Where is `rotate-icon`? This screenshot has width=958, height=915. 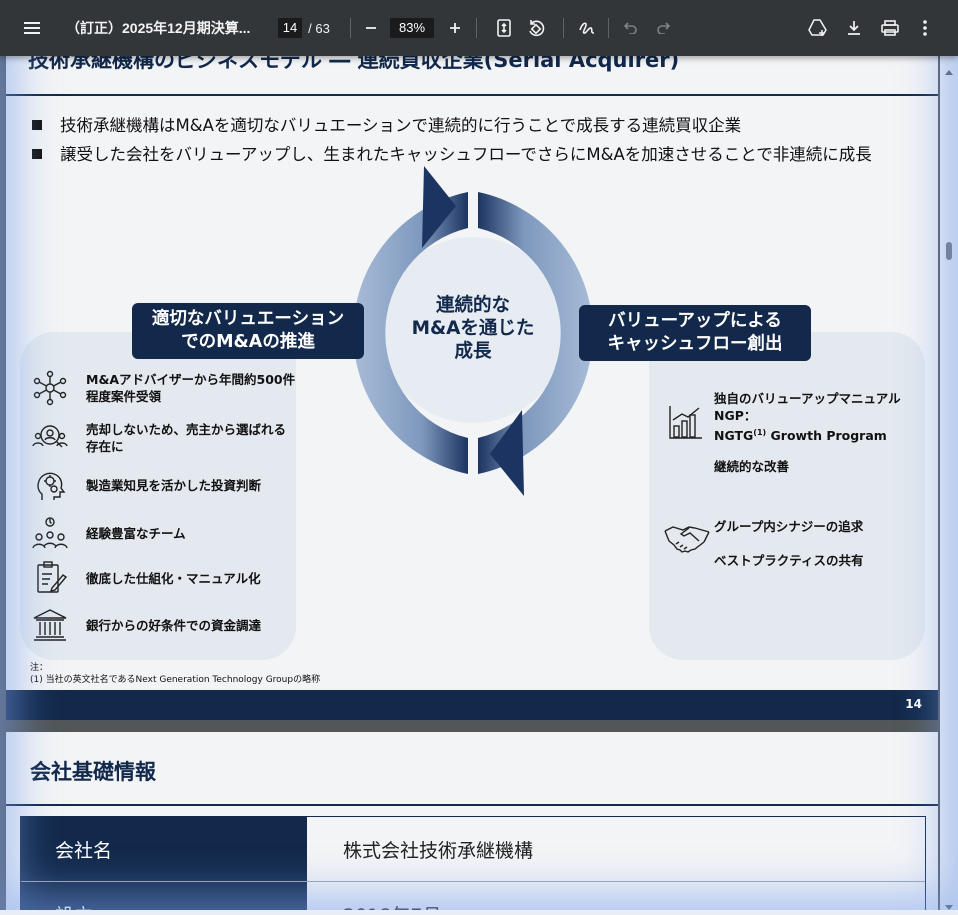 rotate-icon is located at coordinates (537, 28).